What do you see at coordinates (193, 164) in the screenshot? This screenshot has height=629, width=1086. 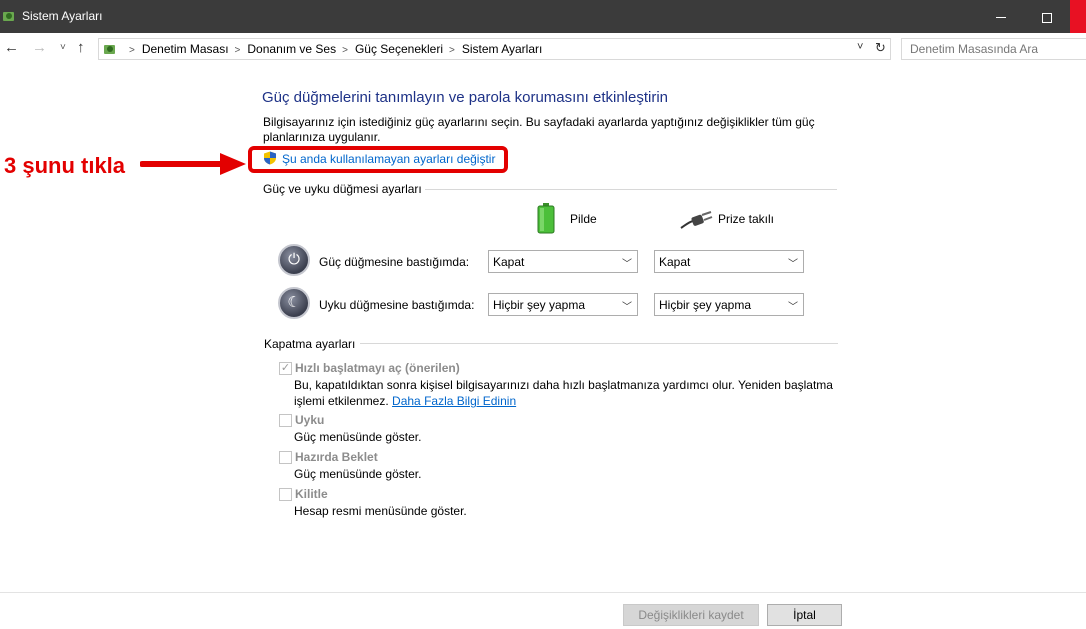 I see `annotation-arrow-icon` at bounding box center [193, 164].